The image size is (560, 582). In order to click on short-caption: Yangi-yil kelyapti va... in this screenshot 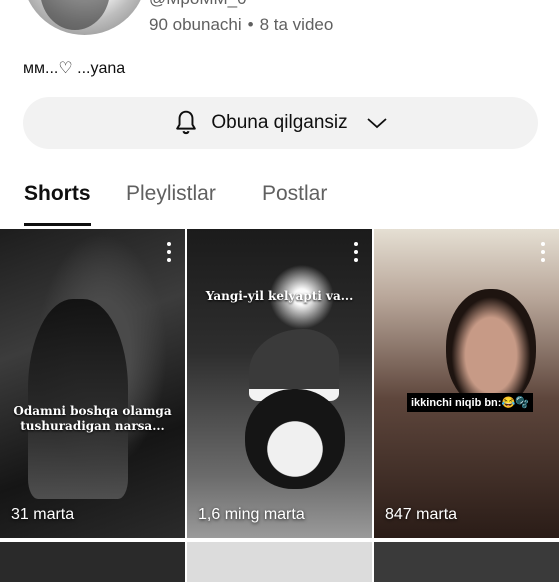, I will do `click(279, 296)`.